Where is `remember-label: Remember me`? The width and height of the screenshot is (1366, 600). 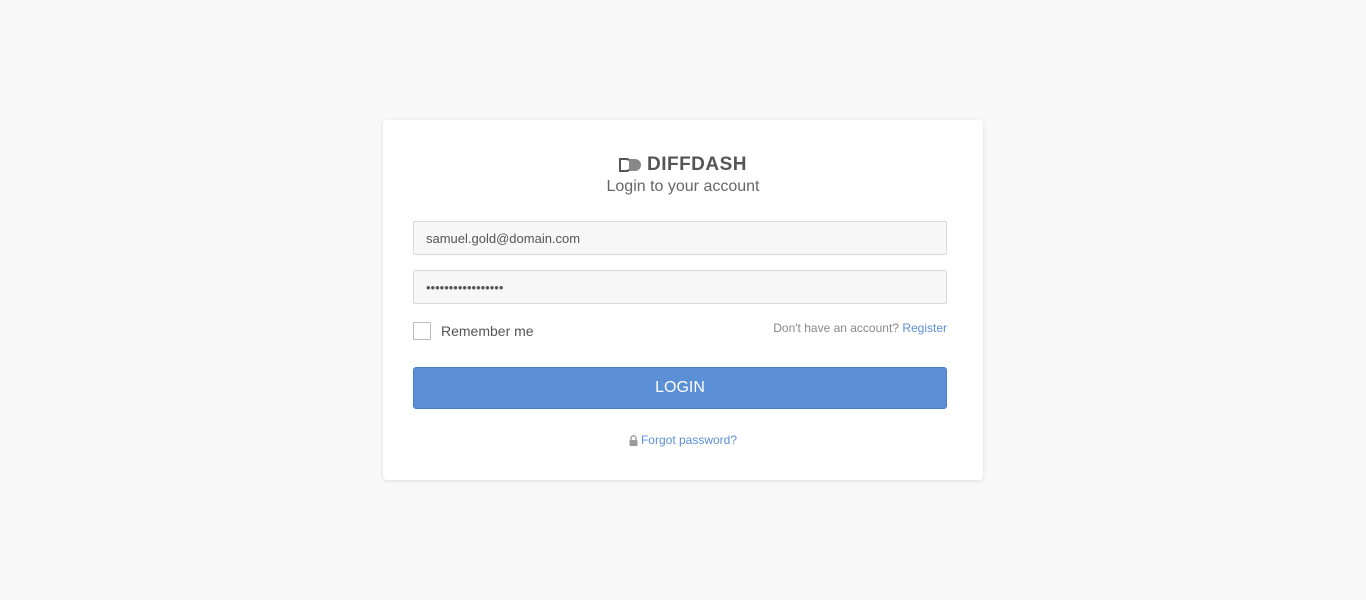
remember-label: Remember me is located at coordinates (487, 331).